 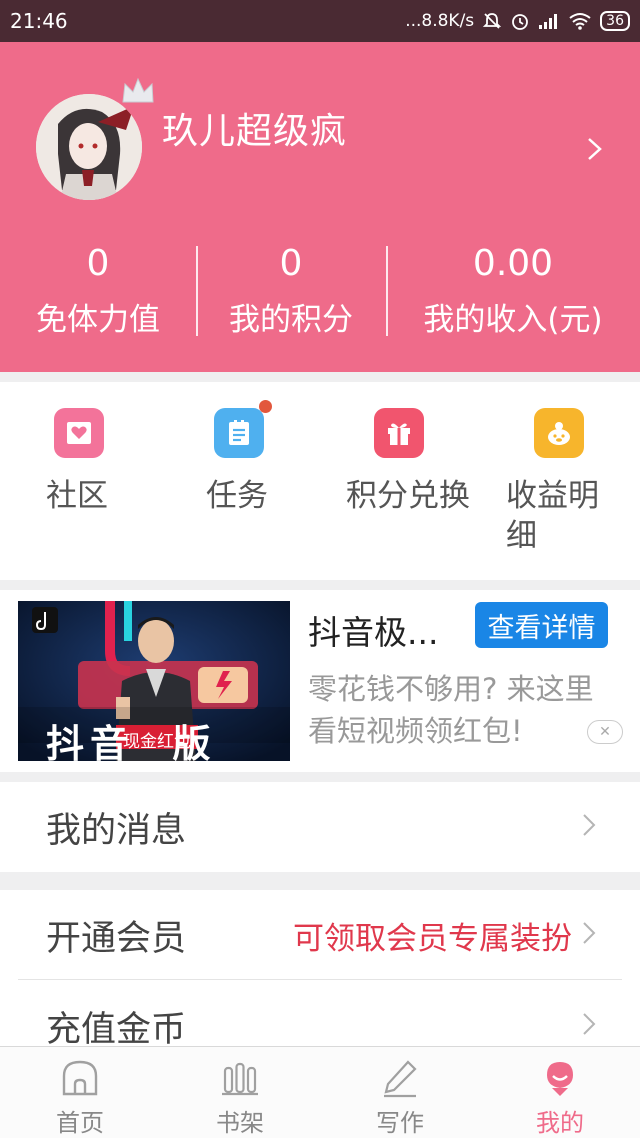 I want to click on alarm-icon, so click(x=520, y=21).